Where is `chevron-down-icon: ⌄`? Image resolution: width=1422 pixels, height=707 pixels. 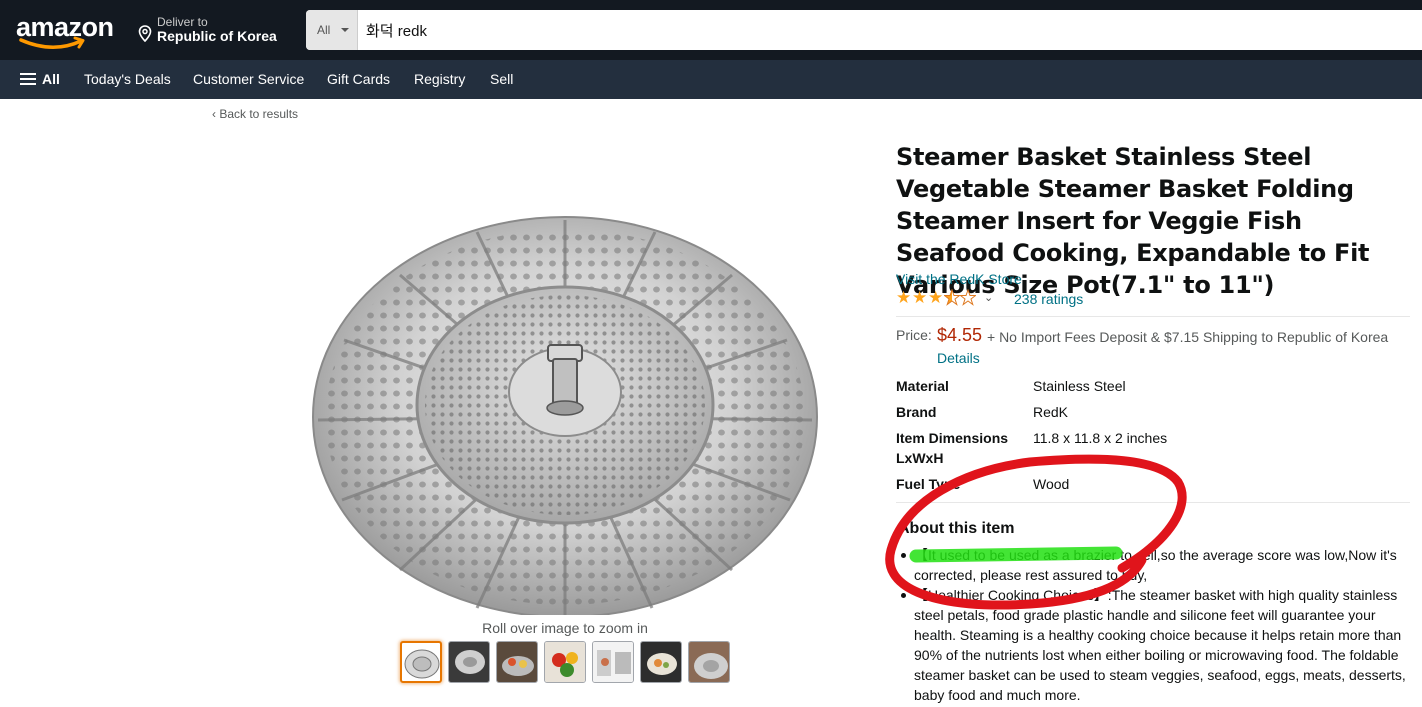
chevron-down-icon: ⌄ is located at coordinates (989, 298).